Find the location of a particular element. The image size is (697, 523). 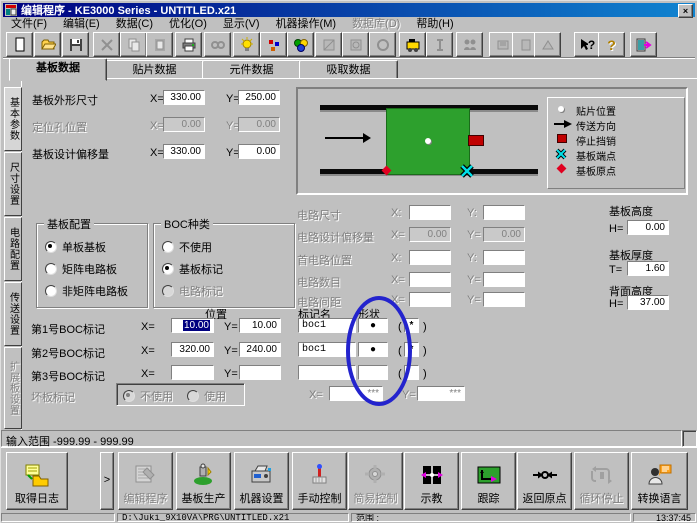

boc1-name-field: boc1 is located at coordinates (327, 325).